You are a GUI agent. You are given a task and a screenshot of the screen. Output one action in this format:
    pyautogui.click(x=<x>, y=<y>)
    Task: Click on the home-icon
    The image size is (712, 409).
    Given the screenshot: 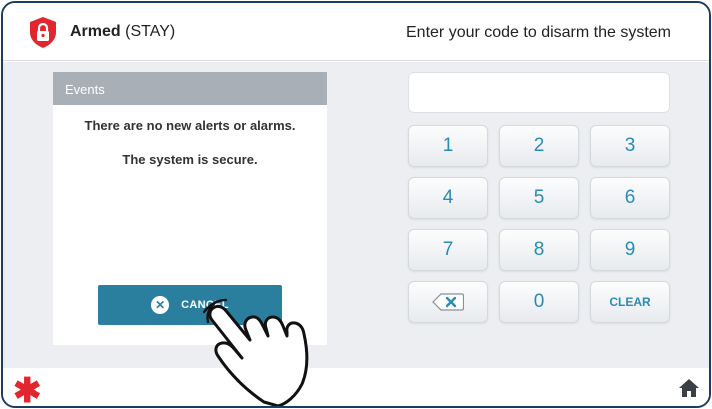 What is the action you would take?
    pyautogui.click(x=689, y=388)
    